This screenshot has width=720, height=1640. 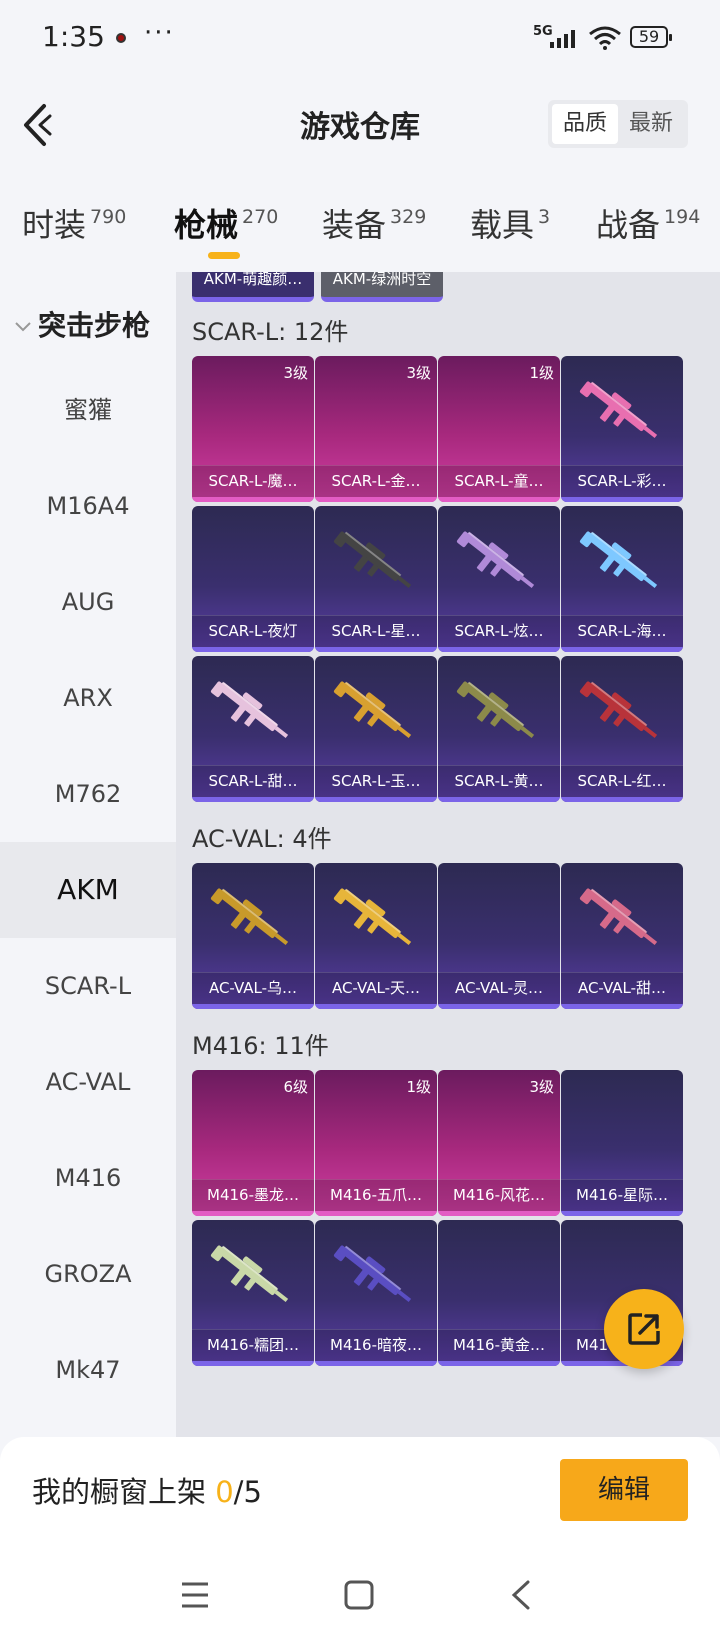 I want to click on tab-label: 载具, so click(x=502, y=225).